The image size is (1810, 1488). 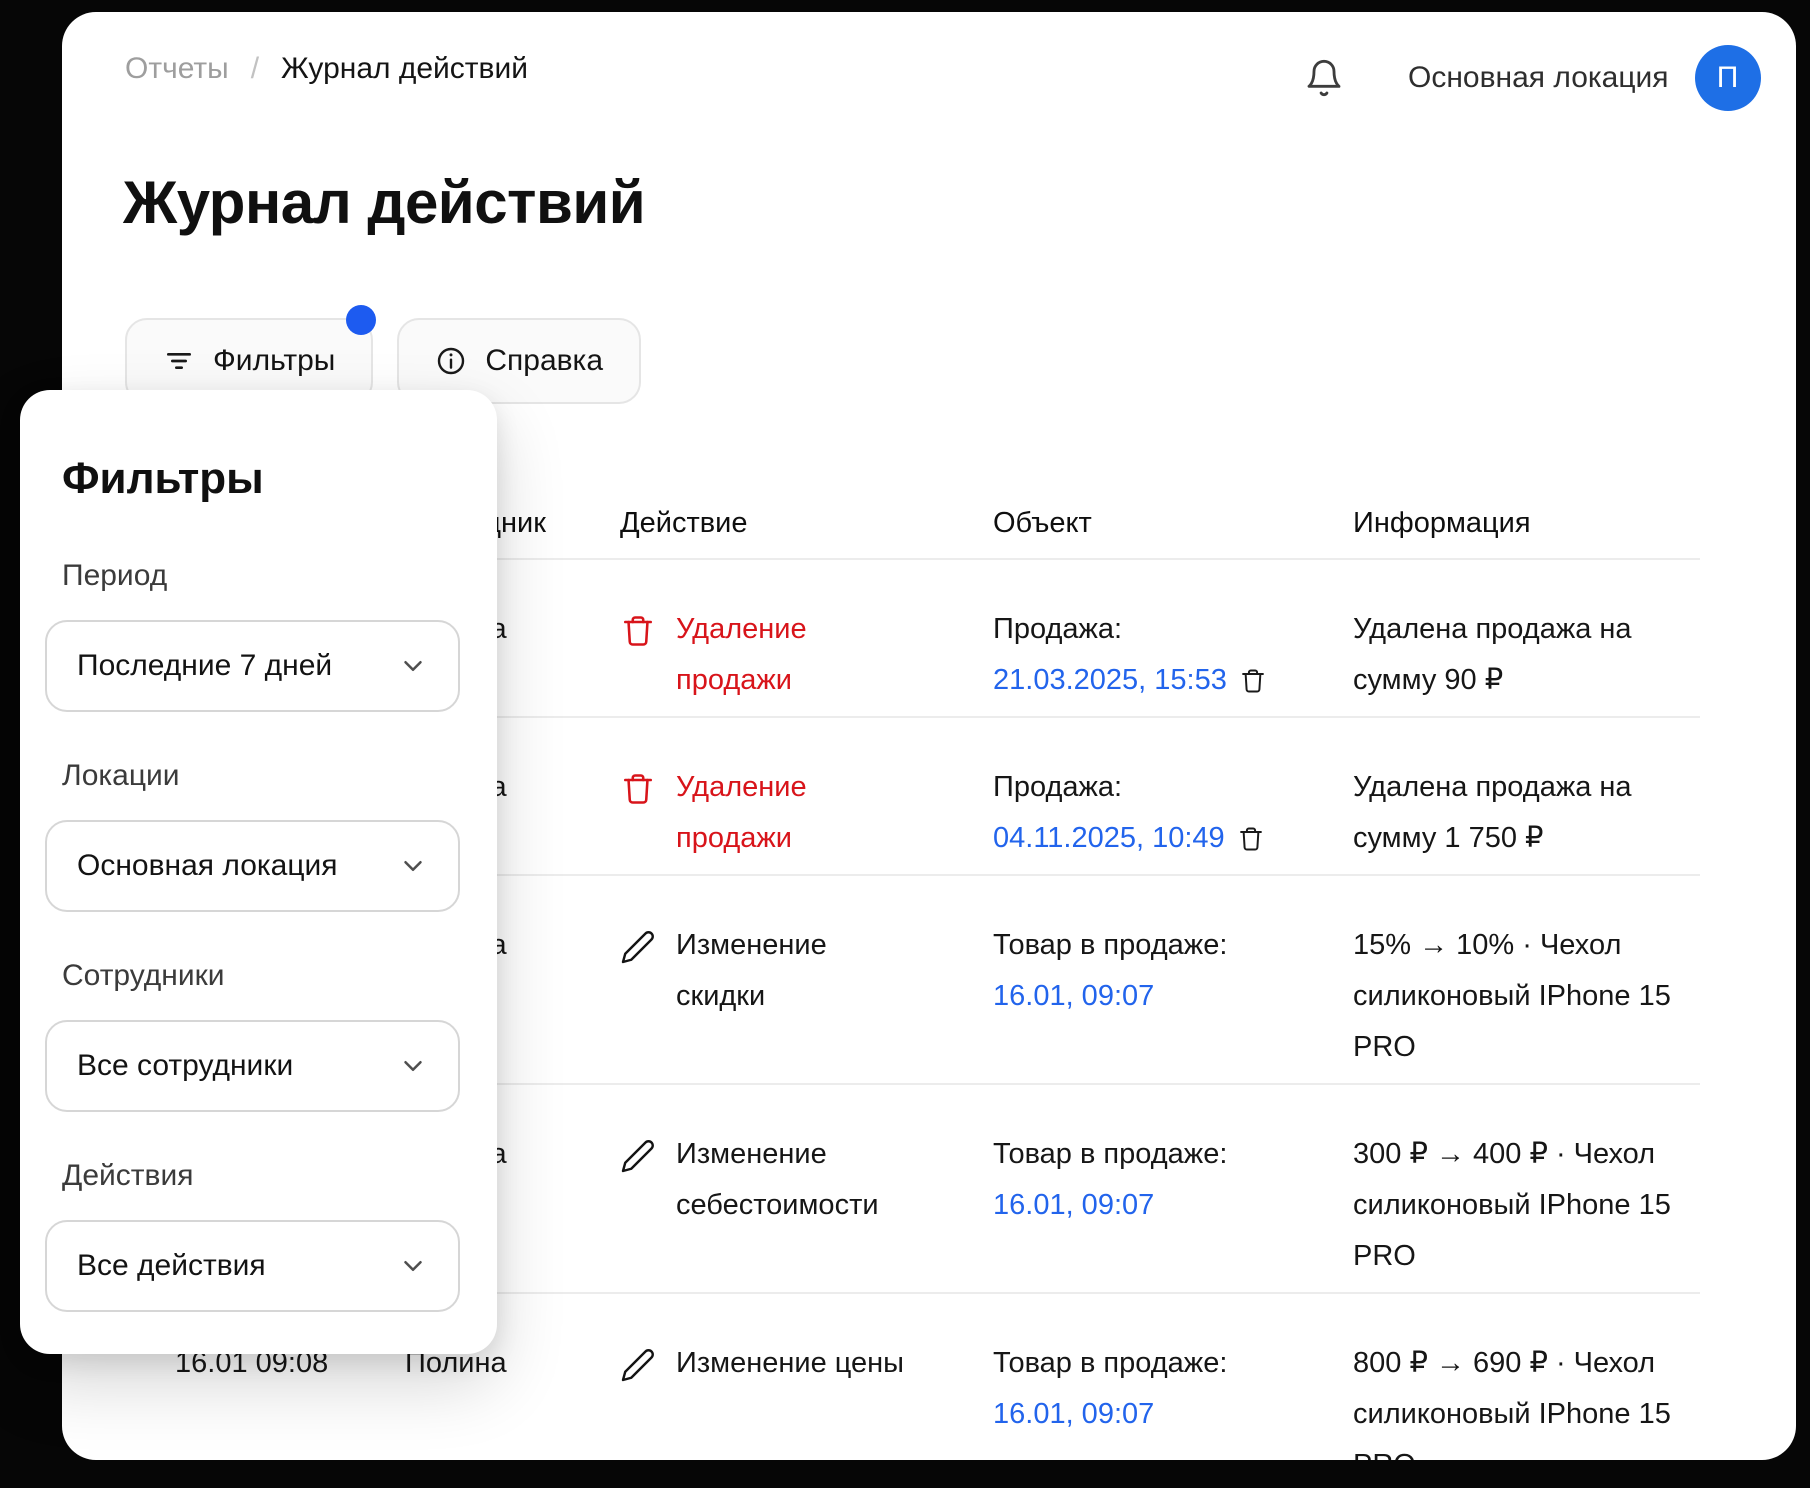 What do you see at coordinates (456, 1363) in the screenshot?
I see `cell-employee: Полина` at bounding box center [456, 1363].